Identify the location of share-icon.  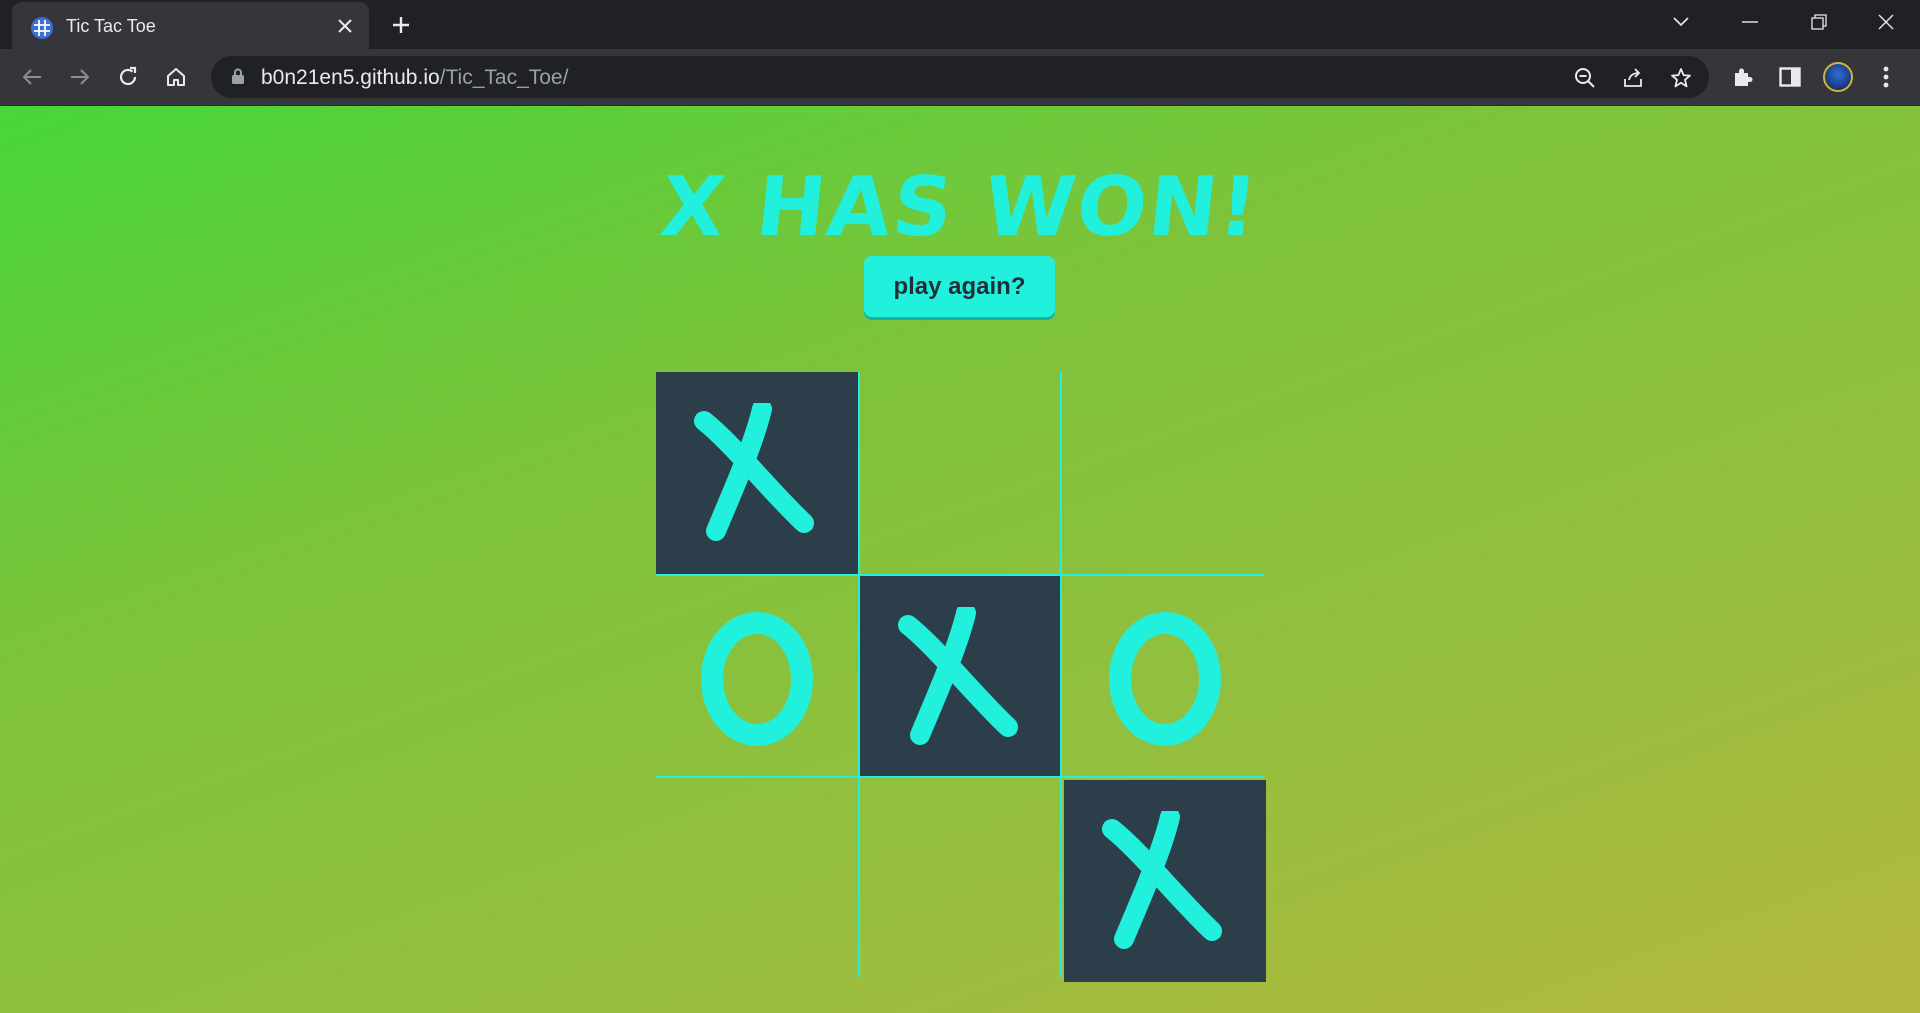
(1633, 78).